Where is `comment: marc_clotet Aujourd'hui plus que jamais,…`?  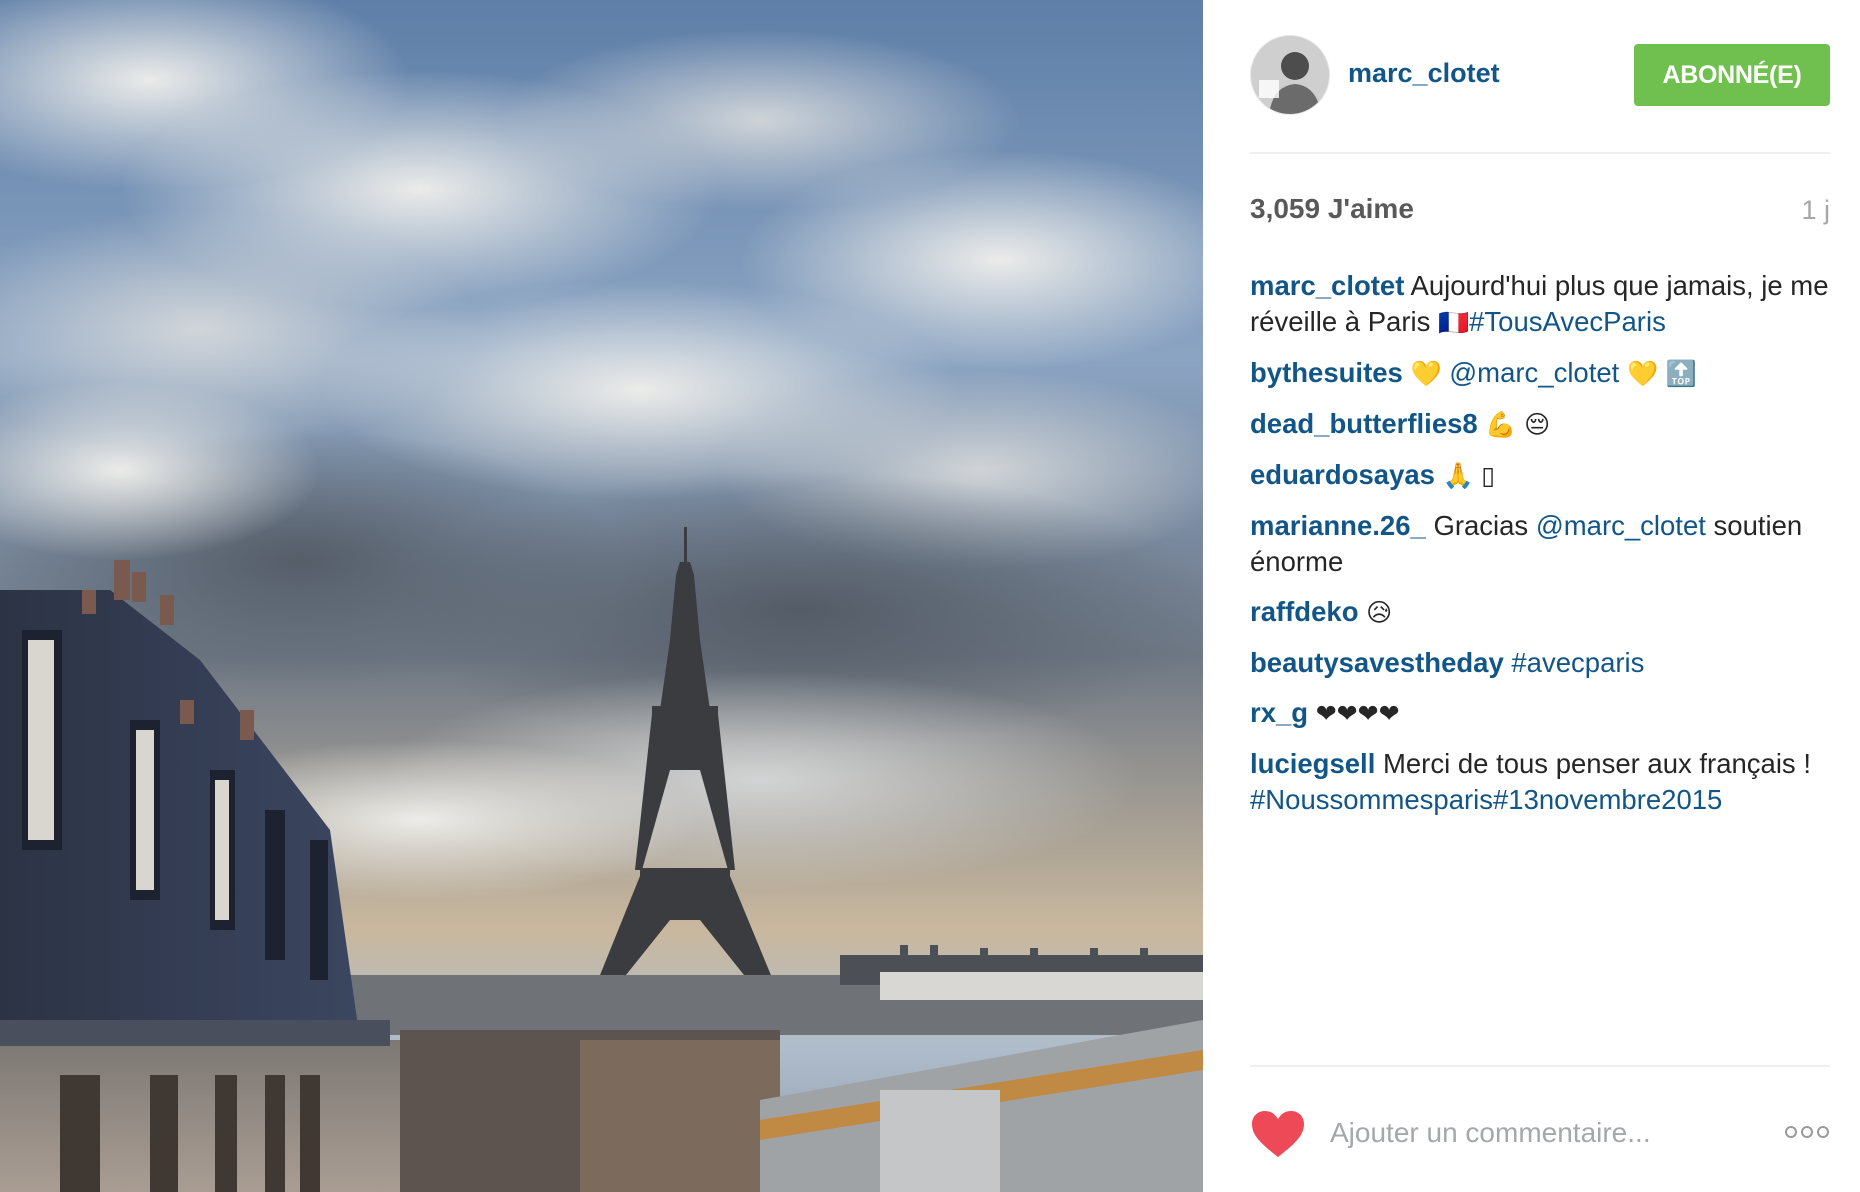 comment: marc_clotet Aujourd'hui plus que jamais,… is located at coordinates (1543, 304).